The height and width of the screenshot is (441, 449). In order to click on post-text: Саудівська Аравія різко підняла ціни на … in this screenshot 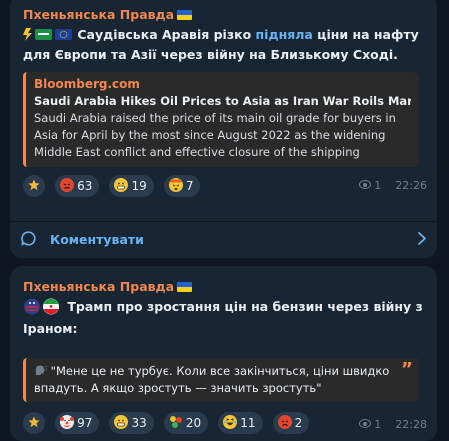, I will do `click(225, 45)`.